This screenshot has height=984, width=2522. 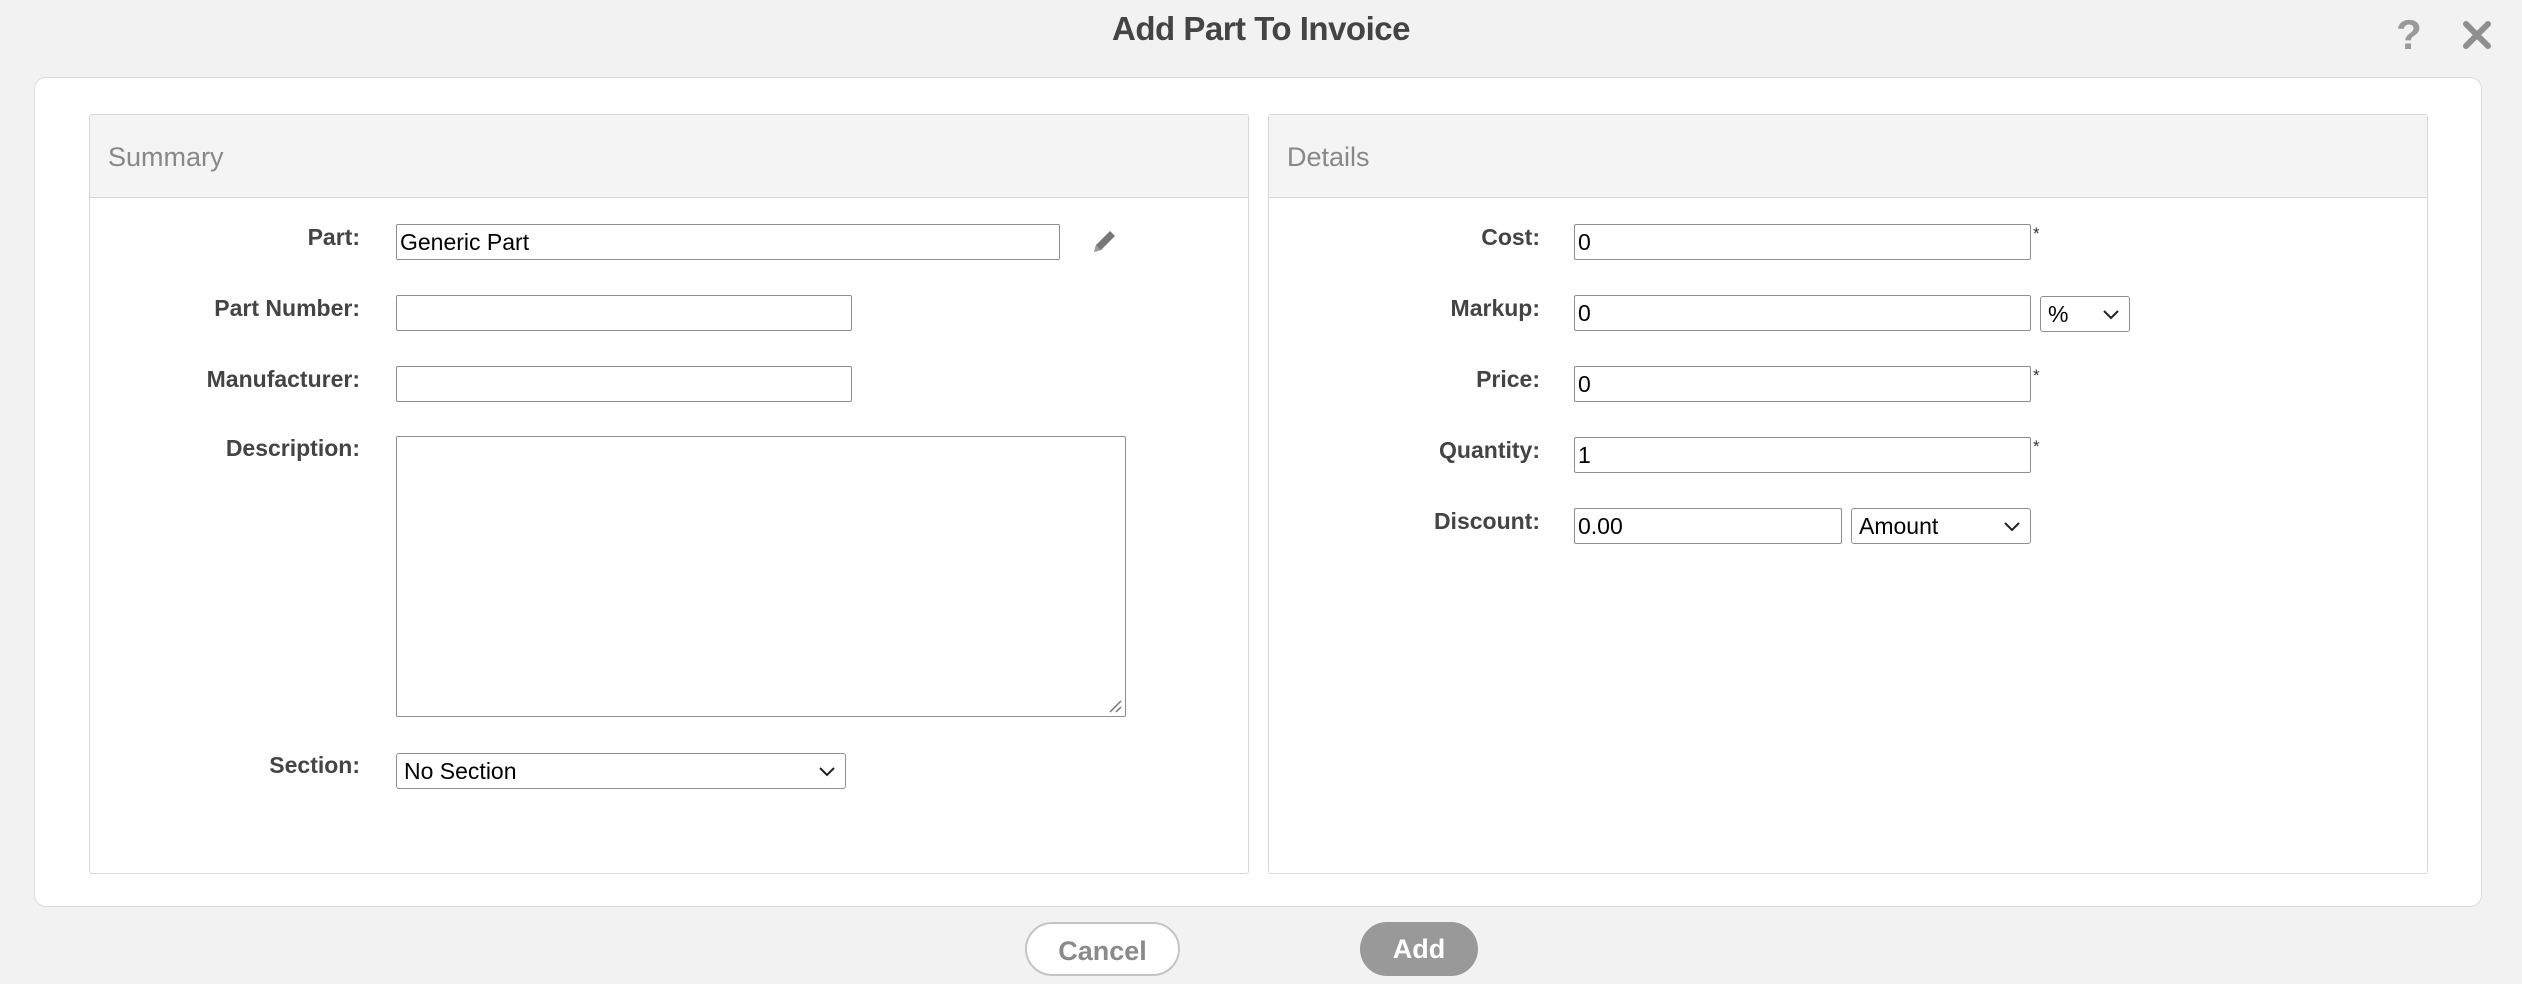 I want to click on discount-type-value: Amount, so click(x=1899, y=526).